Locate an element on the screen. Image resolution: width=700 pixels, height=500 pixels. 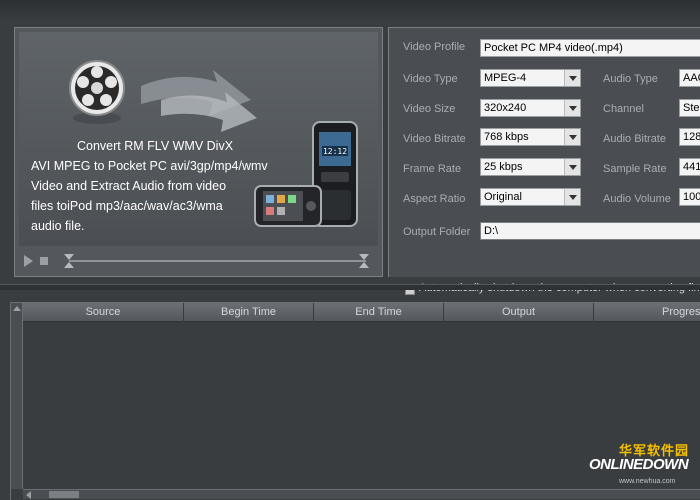
sample-rate-value: 441 is located at coordinates (691, 167).